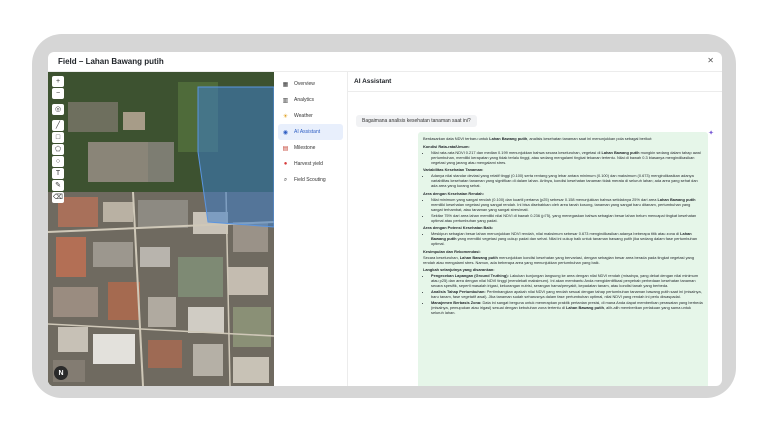  Describe the element at coordinates (710, 60) in the screenshot. I see `close-icon: ✕` at that location.